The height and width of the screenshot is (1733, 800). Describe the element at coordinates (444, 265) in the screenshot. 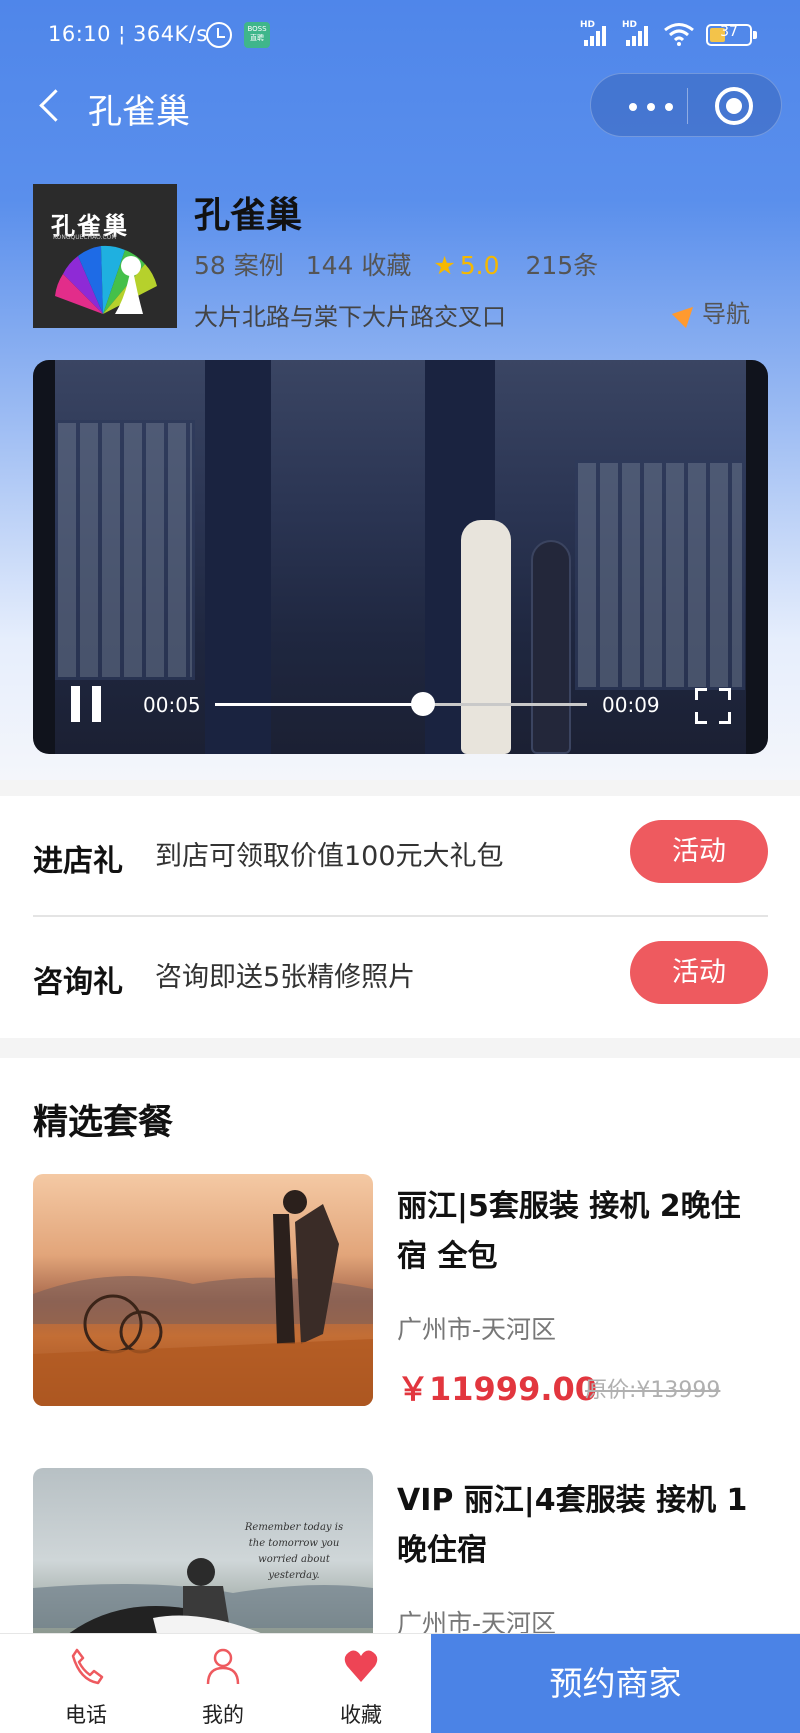

I see `star-icon: ★` at that location.